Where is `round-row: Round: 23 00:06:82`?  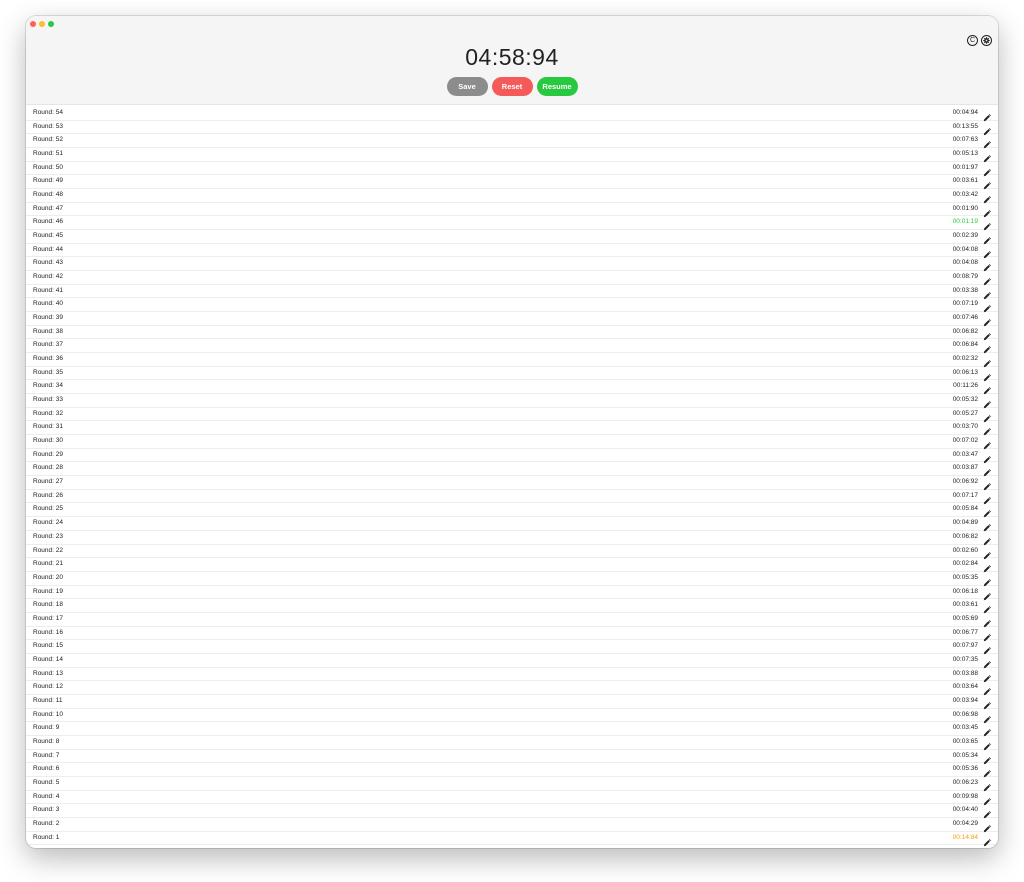
round-row: Round: 23 00:06:82 is located at coordinates (512, 538).